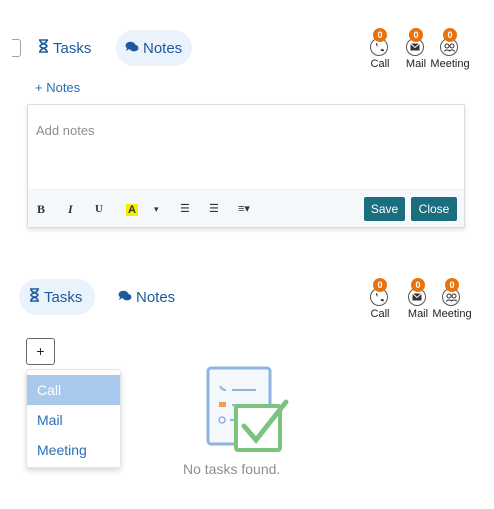 The height and width of the screenshot is (509, 494). What do you see at coordinates (156, 209) in the screenshot?
I see `highlight-caret-icon: ▾` at bounding box center [156, 209].